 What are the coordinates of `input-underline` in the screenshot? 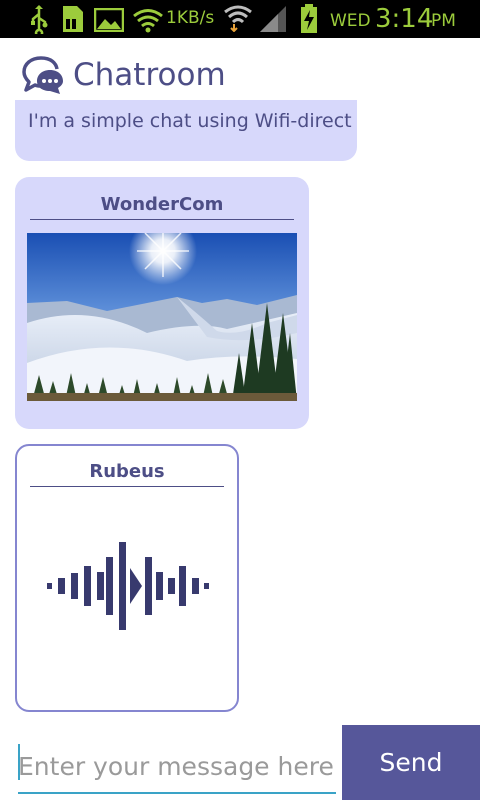 It's located at (177, 793).